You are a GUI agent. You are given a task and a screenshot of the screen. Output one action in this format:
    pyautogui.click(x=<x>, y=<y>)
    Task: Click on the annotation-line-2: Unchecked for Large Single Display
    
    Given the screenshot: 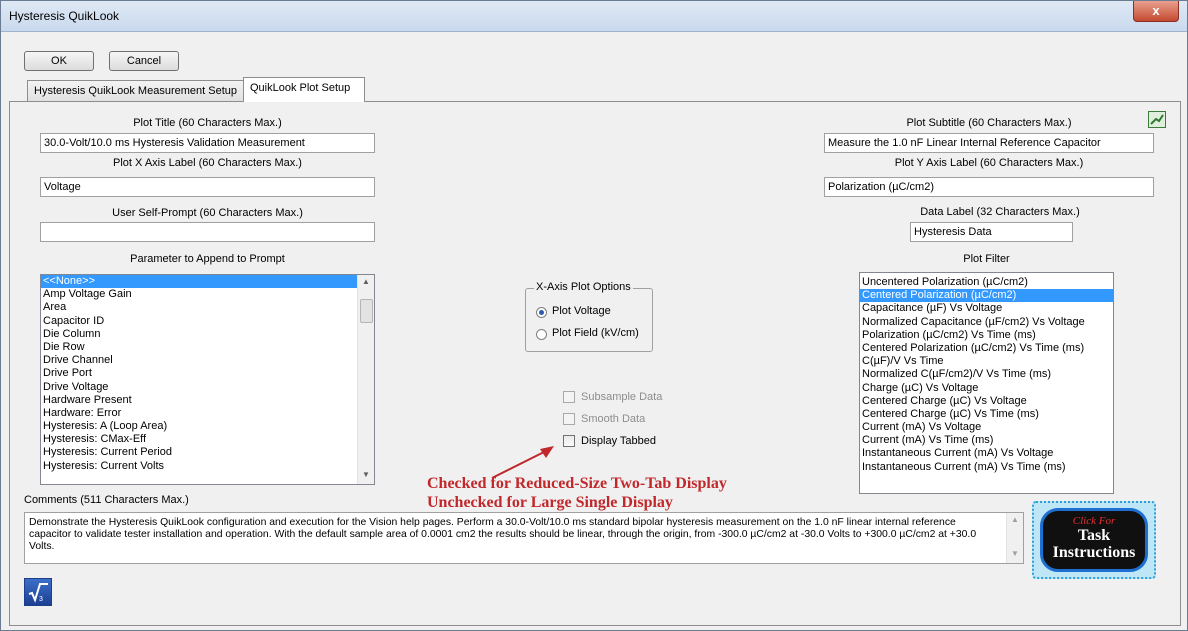 What is the action you would take?
    pyautogui.click(x=550, y=502)
    